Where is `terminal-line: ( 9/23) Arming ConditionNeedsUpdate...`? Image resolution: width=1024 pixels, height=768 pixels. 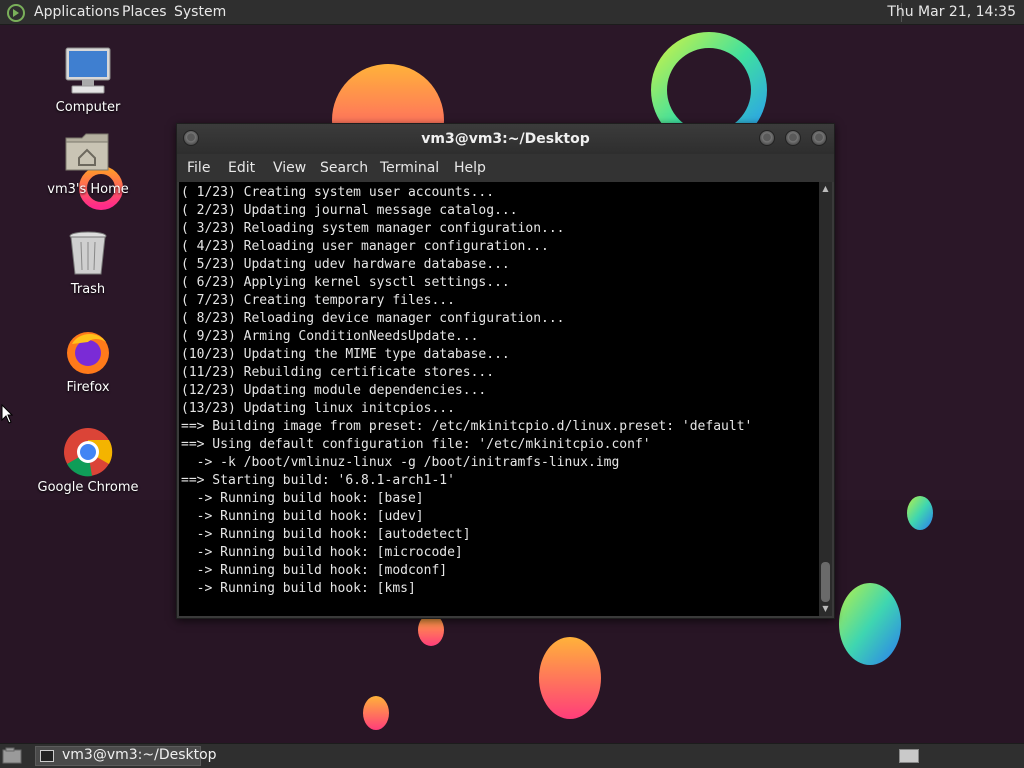
terminal-line: ( 9/23) Arming ConditionNeedsUpdate... is located at coordinates (330, 336).